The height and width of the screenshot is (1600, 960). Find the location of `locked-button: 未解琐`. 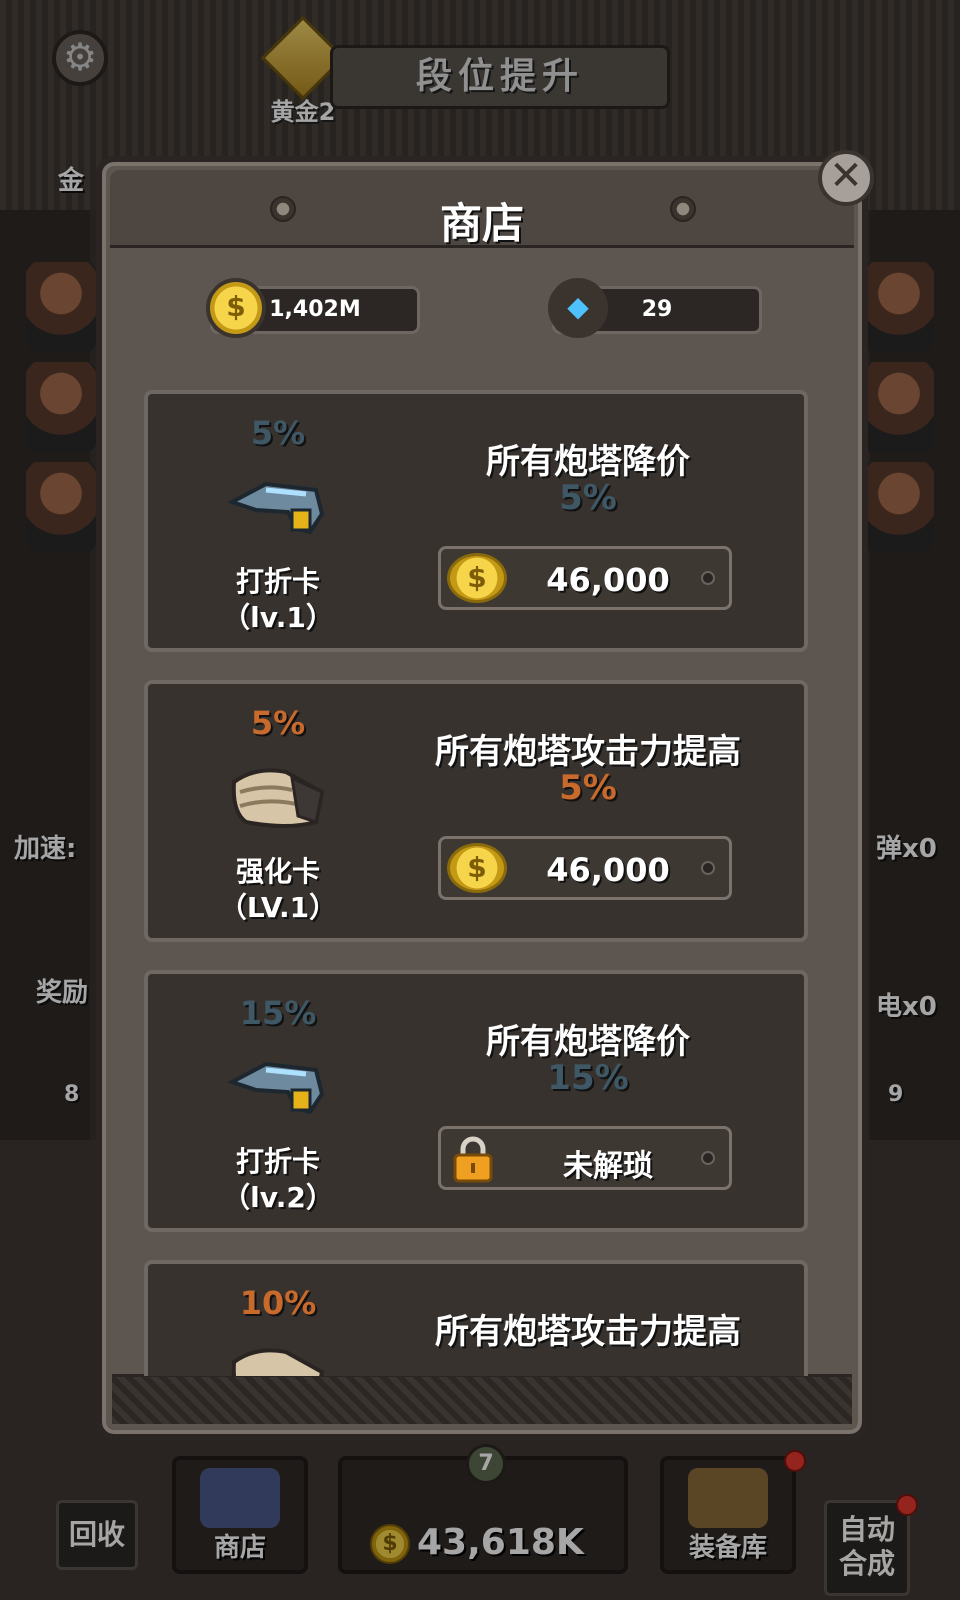

locked-button: 未解琐 is located at coordinates (585, 1158).